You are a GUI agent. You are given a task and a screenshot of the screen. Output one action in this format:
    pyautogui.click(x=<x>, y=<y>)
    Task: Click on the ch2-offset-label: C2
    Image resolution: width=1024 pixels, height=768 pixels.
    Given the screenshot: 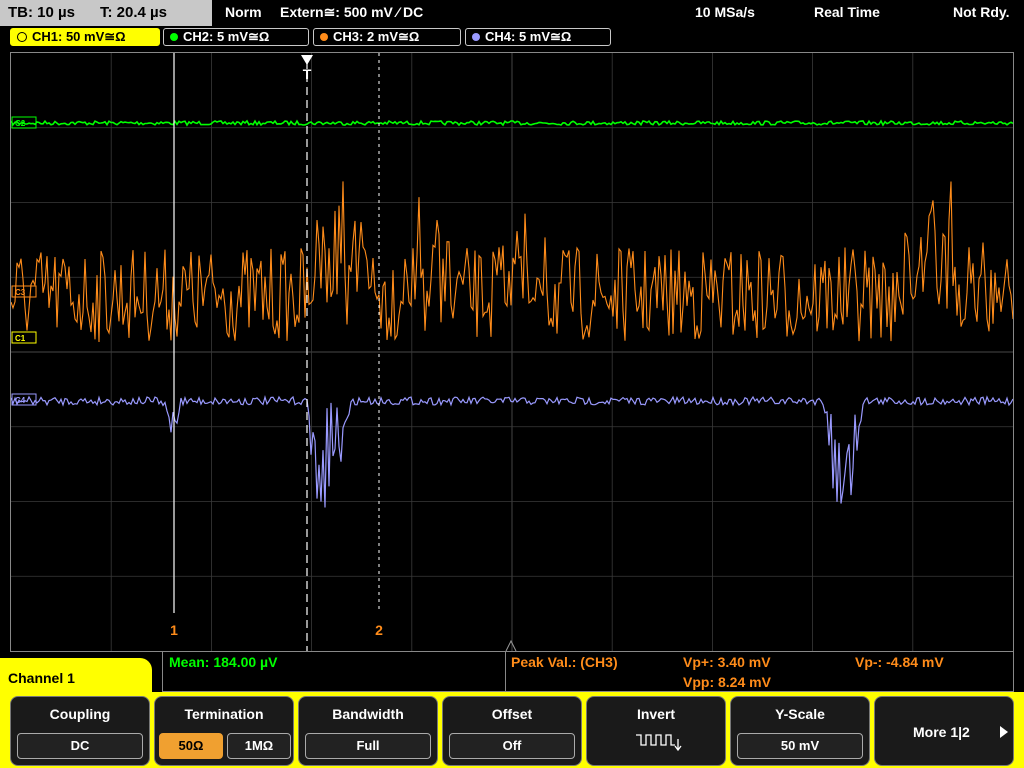 What is the action you would take?
    pyautogui.click(x=20, y=123)
    